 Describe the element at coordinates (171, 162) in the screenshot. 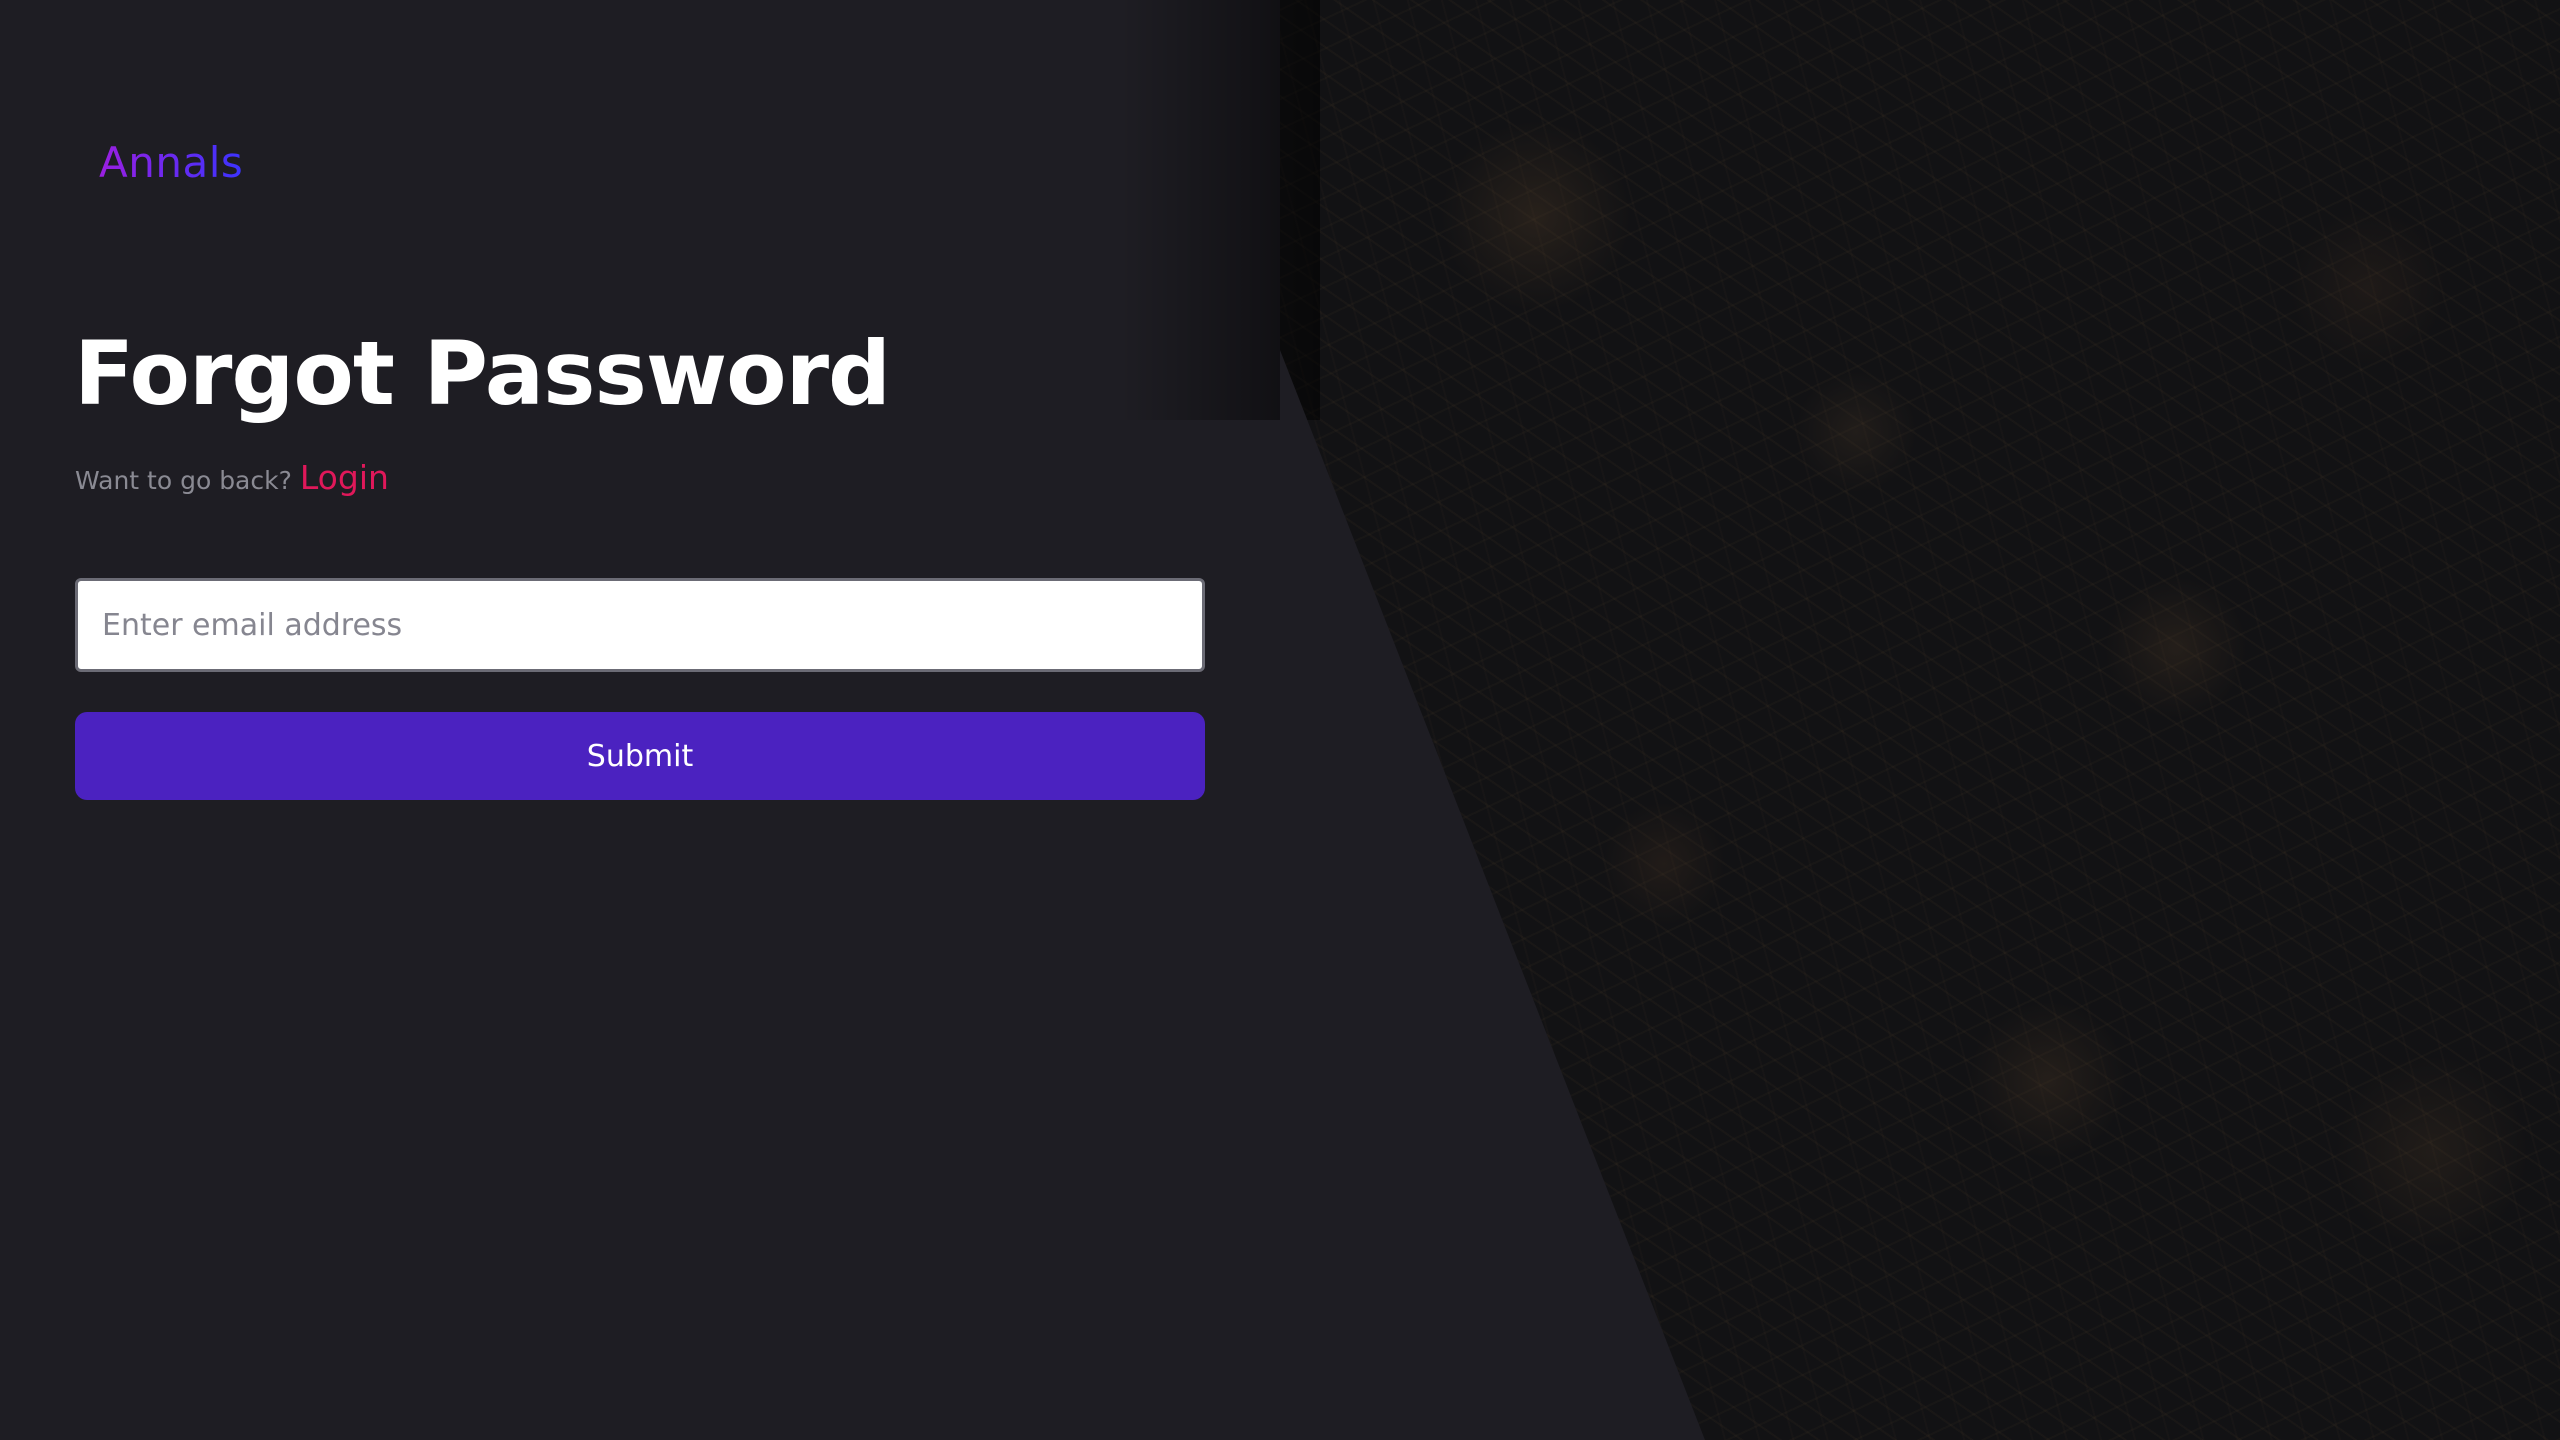

I see `brand-logo: Annals` at that location.